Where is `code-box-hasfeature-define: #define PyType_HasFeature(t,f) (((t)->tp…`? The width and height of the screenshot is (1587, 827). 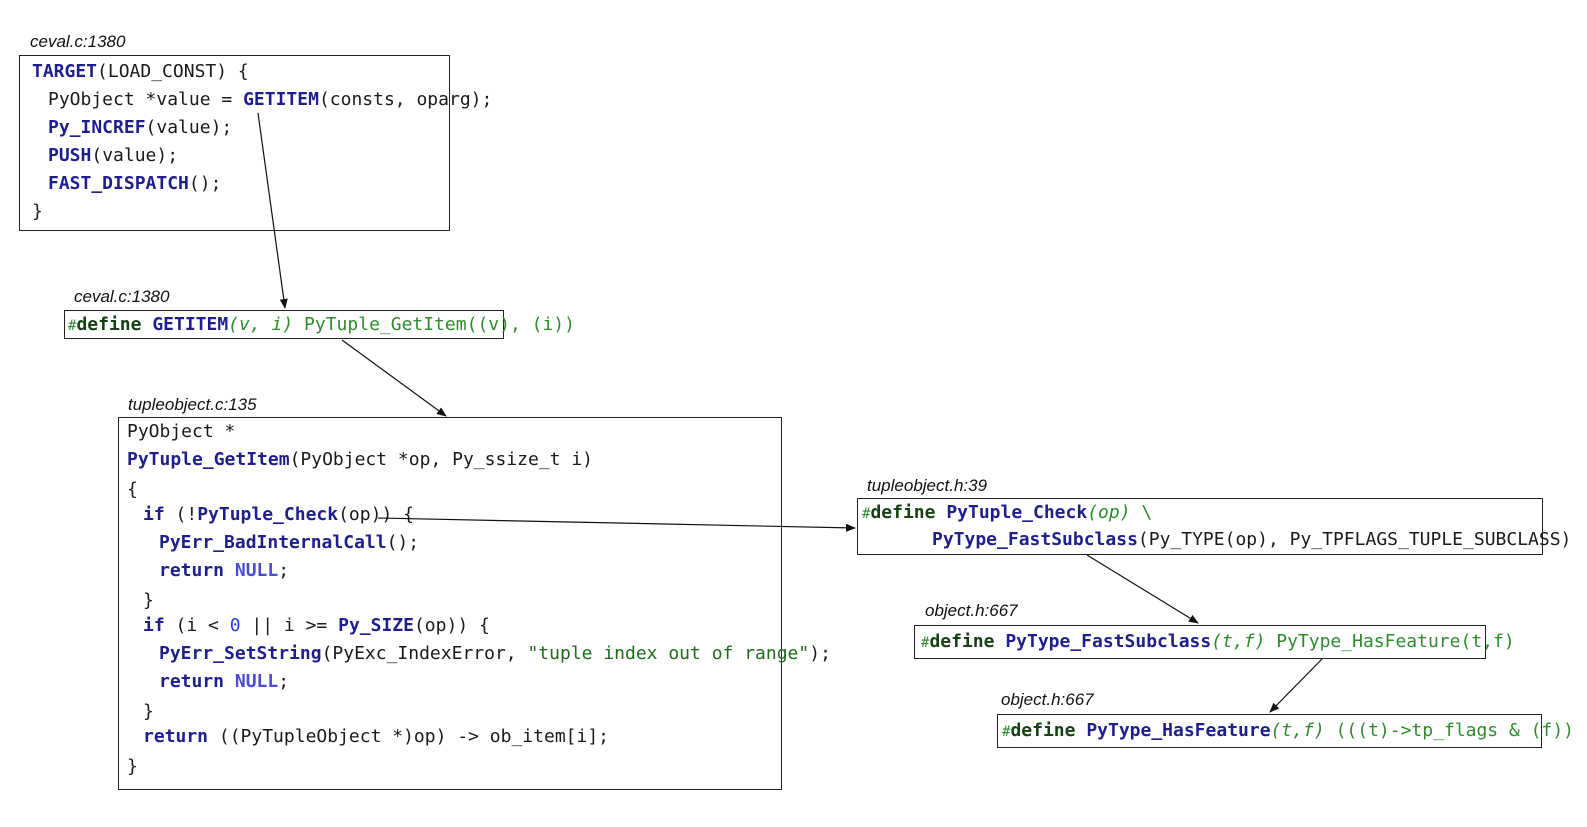 code-box-hasfeature-define: #define PyType_HasFeature(t,f) (((t)->tp… is located at coordinates (1292, 731).